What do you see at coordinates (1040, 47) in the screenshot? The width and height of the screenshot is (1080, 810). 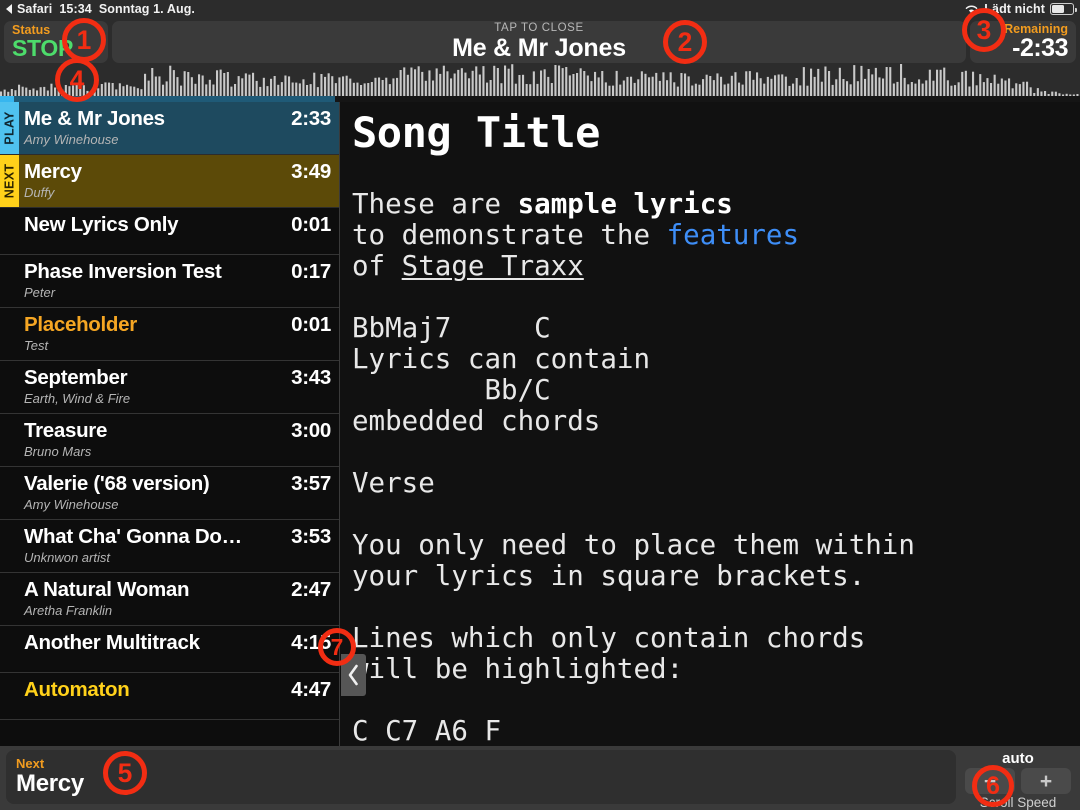 I see `remaining-value: -2:33` at bounding box center [1040, 47].